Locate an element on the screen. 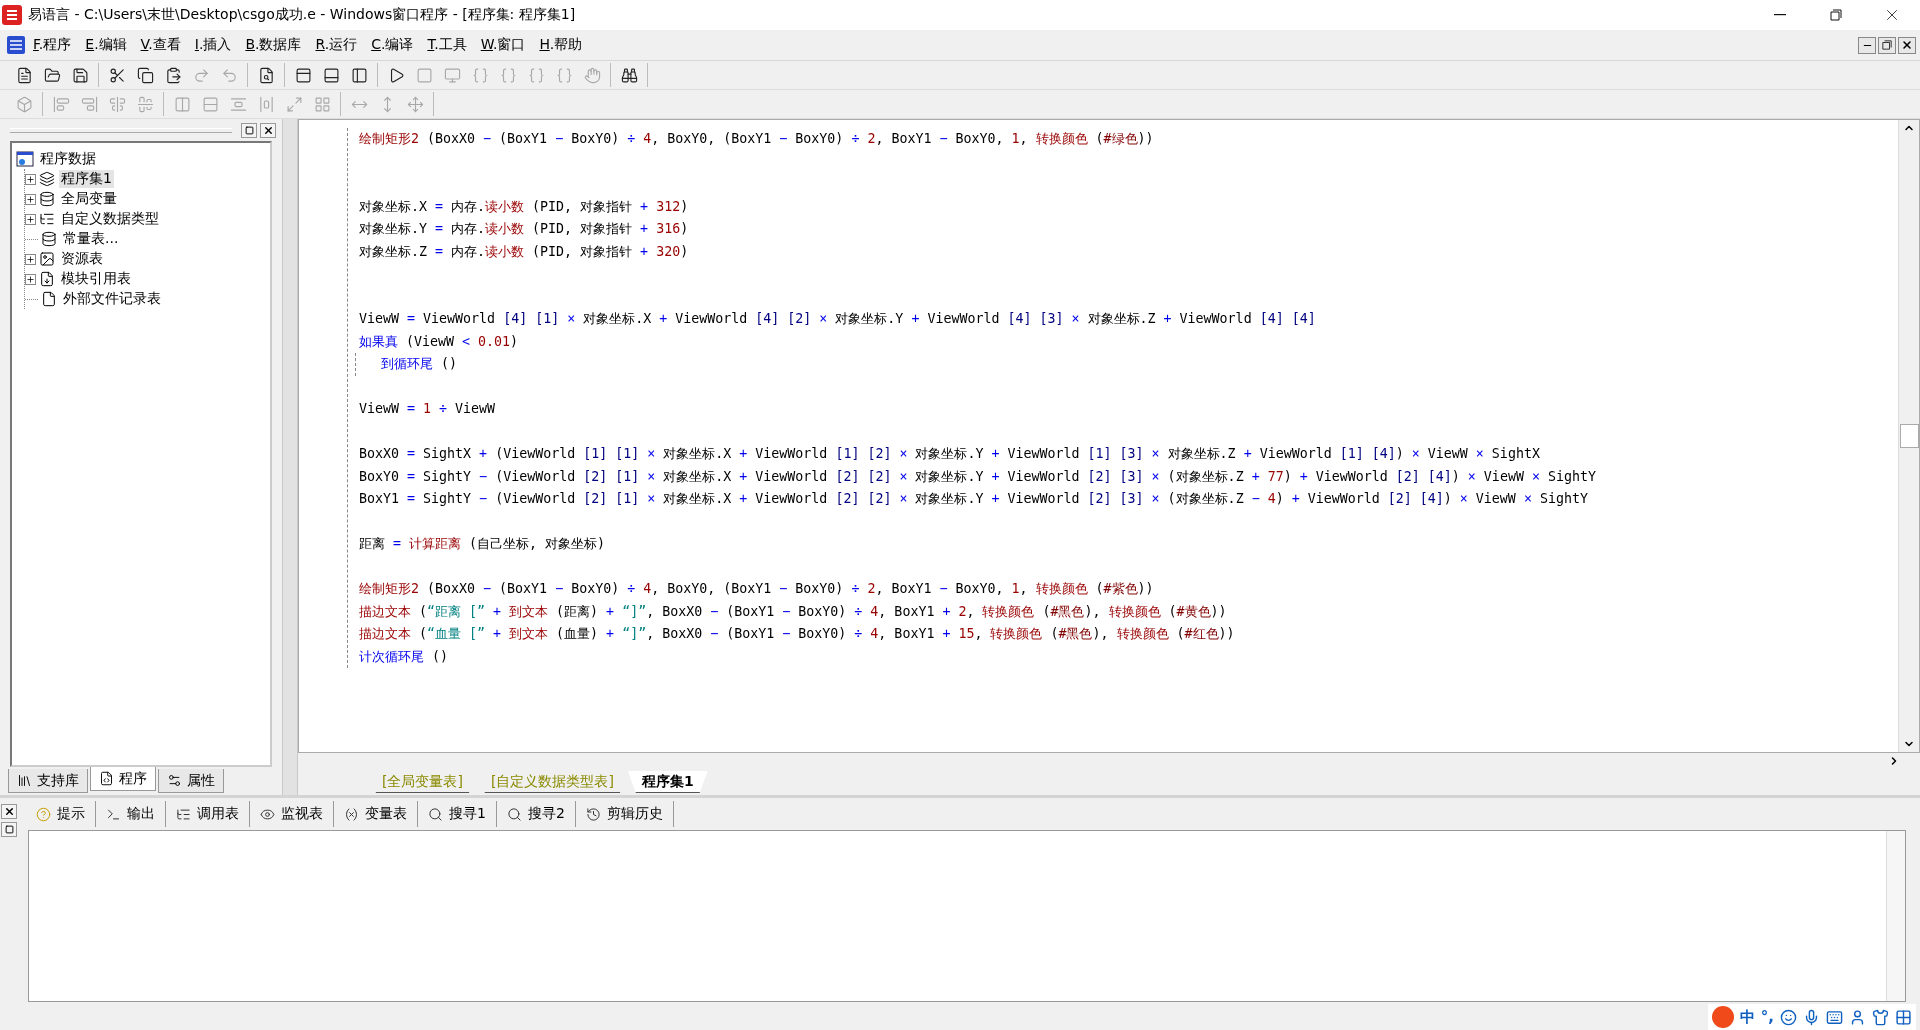  save-icon is located at coordinates (80, 75).